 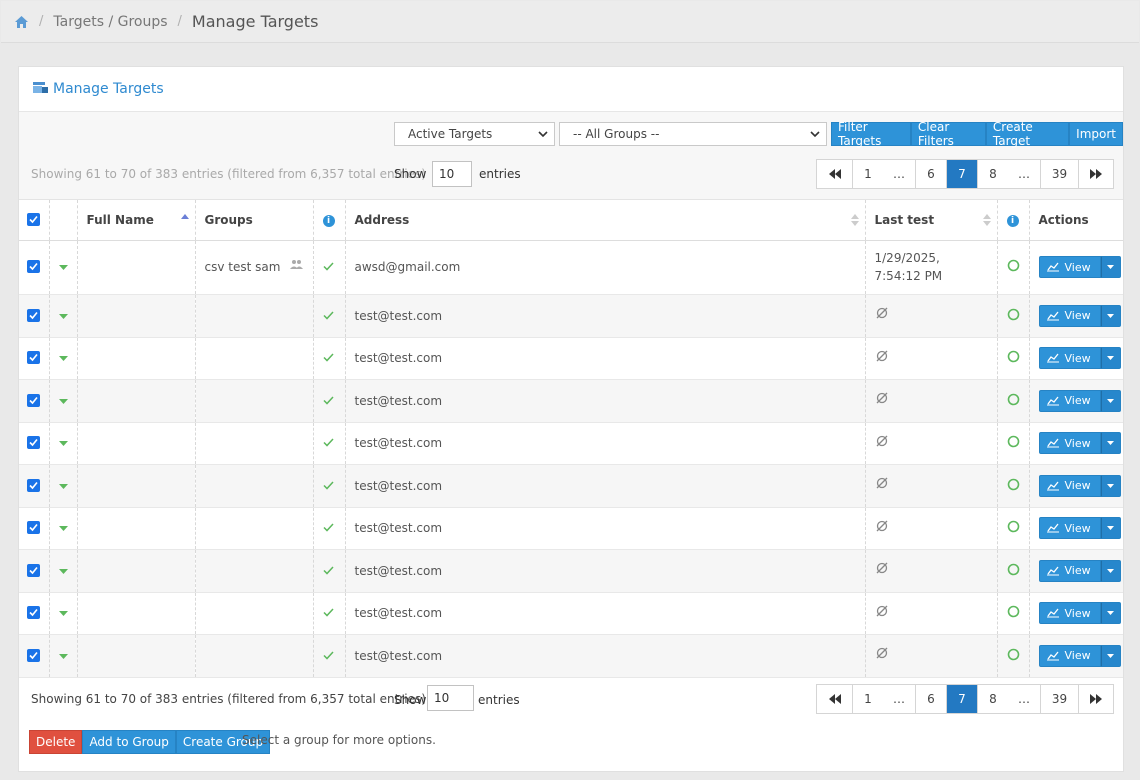 I want to click on column-status-info: i, so click(x=329, y=220).